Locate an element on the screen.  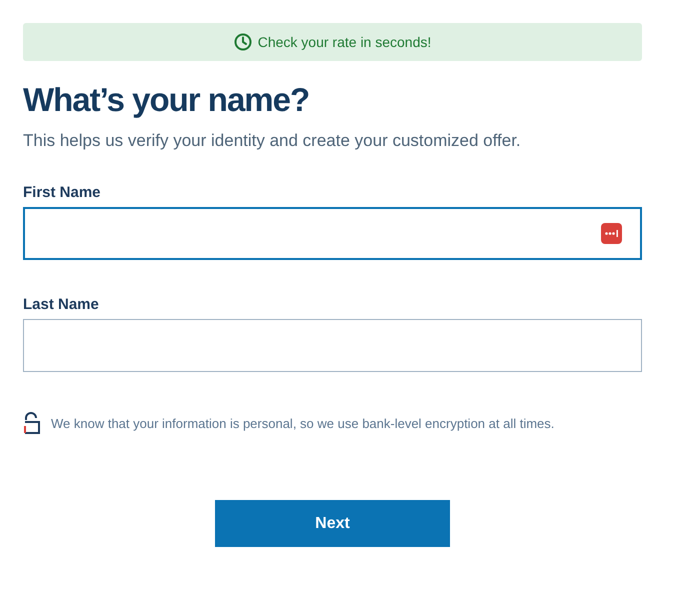
banner-text: Check your rate in seconds! is located at coordinates (345, 42).